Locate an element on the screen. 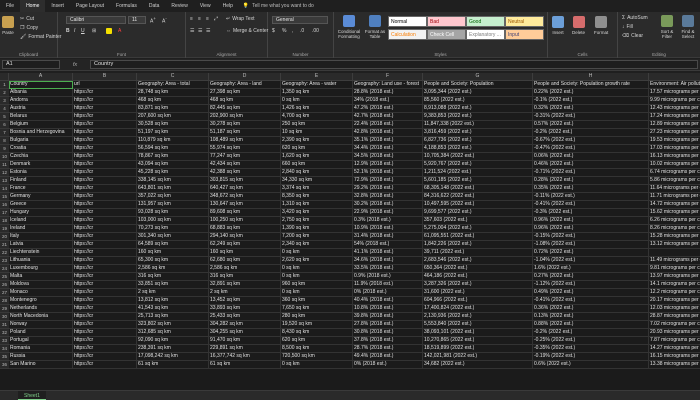 This screenshot has height=400, width=700. table-cell: 1,620 sq km is located at coordinates (317, 157).